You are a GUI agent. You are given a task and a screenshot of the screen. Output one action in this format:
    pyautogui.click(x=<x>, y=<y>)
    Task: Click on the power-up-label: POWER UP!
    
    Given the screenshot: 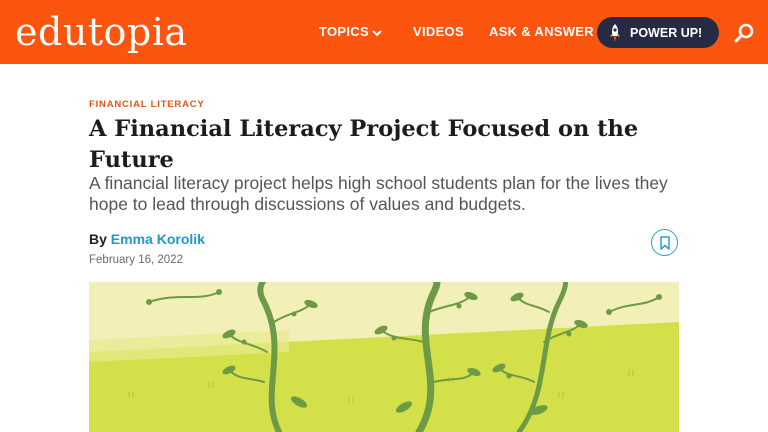 What is the action you would take?
    pyautogui.click(x=666, y=32)
    